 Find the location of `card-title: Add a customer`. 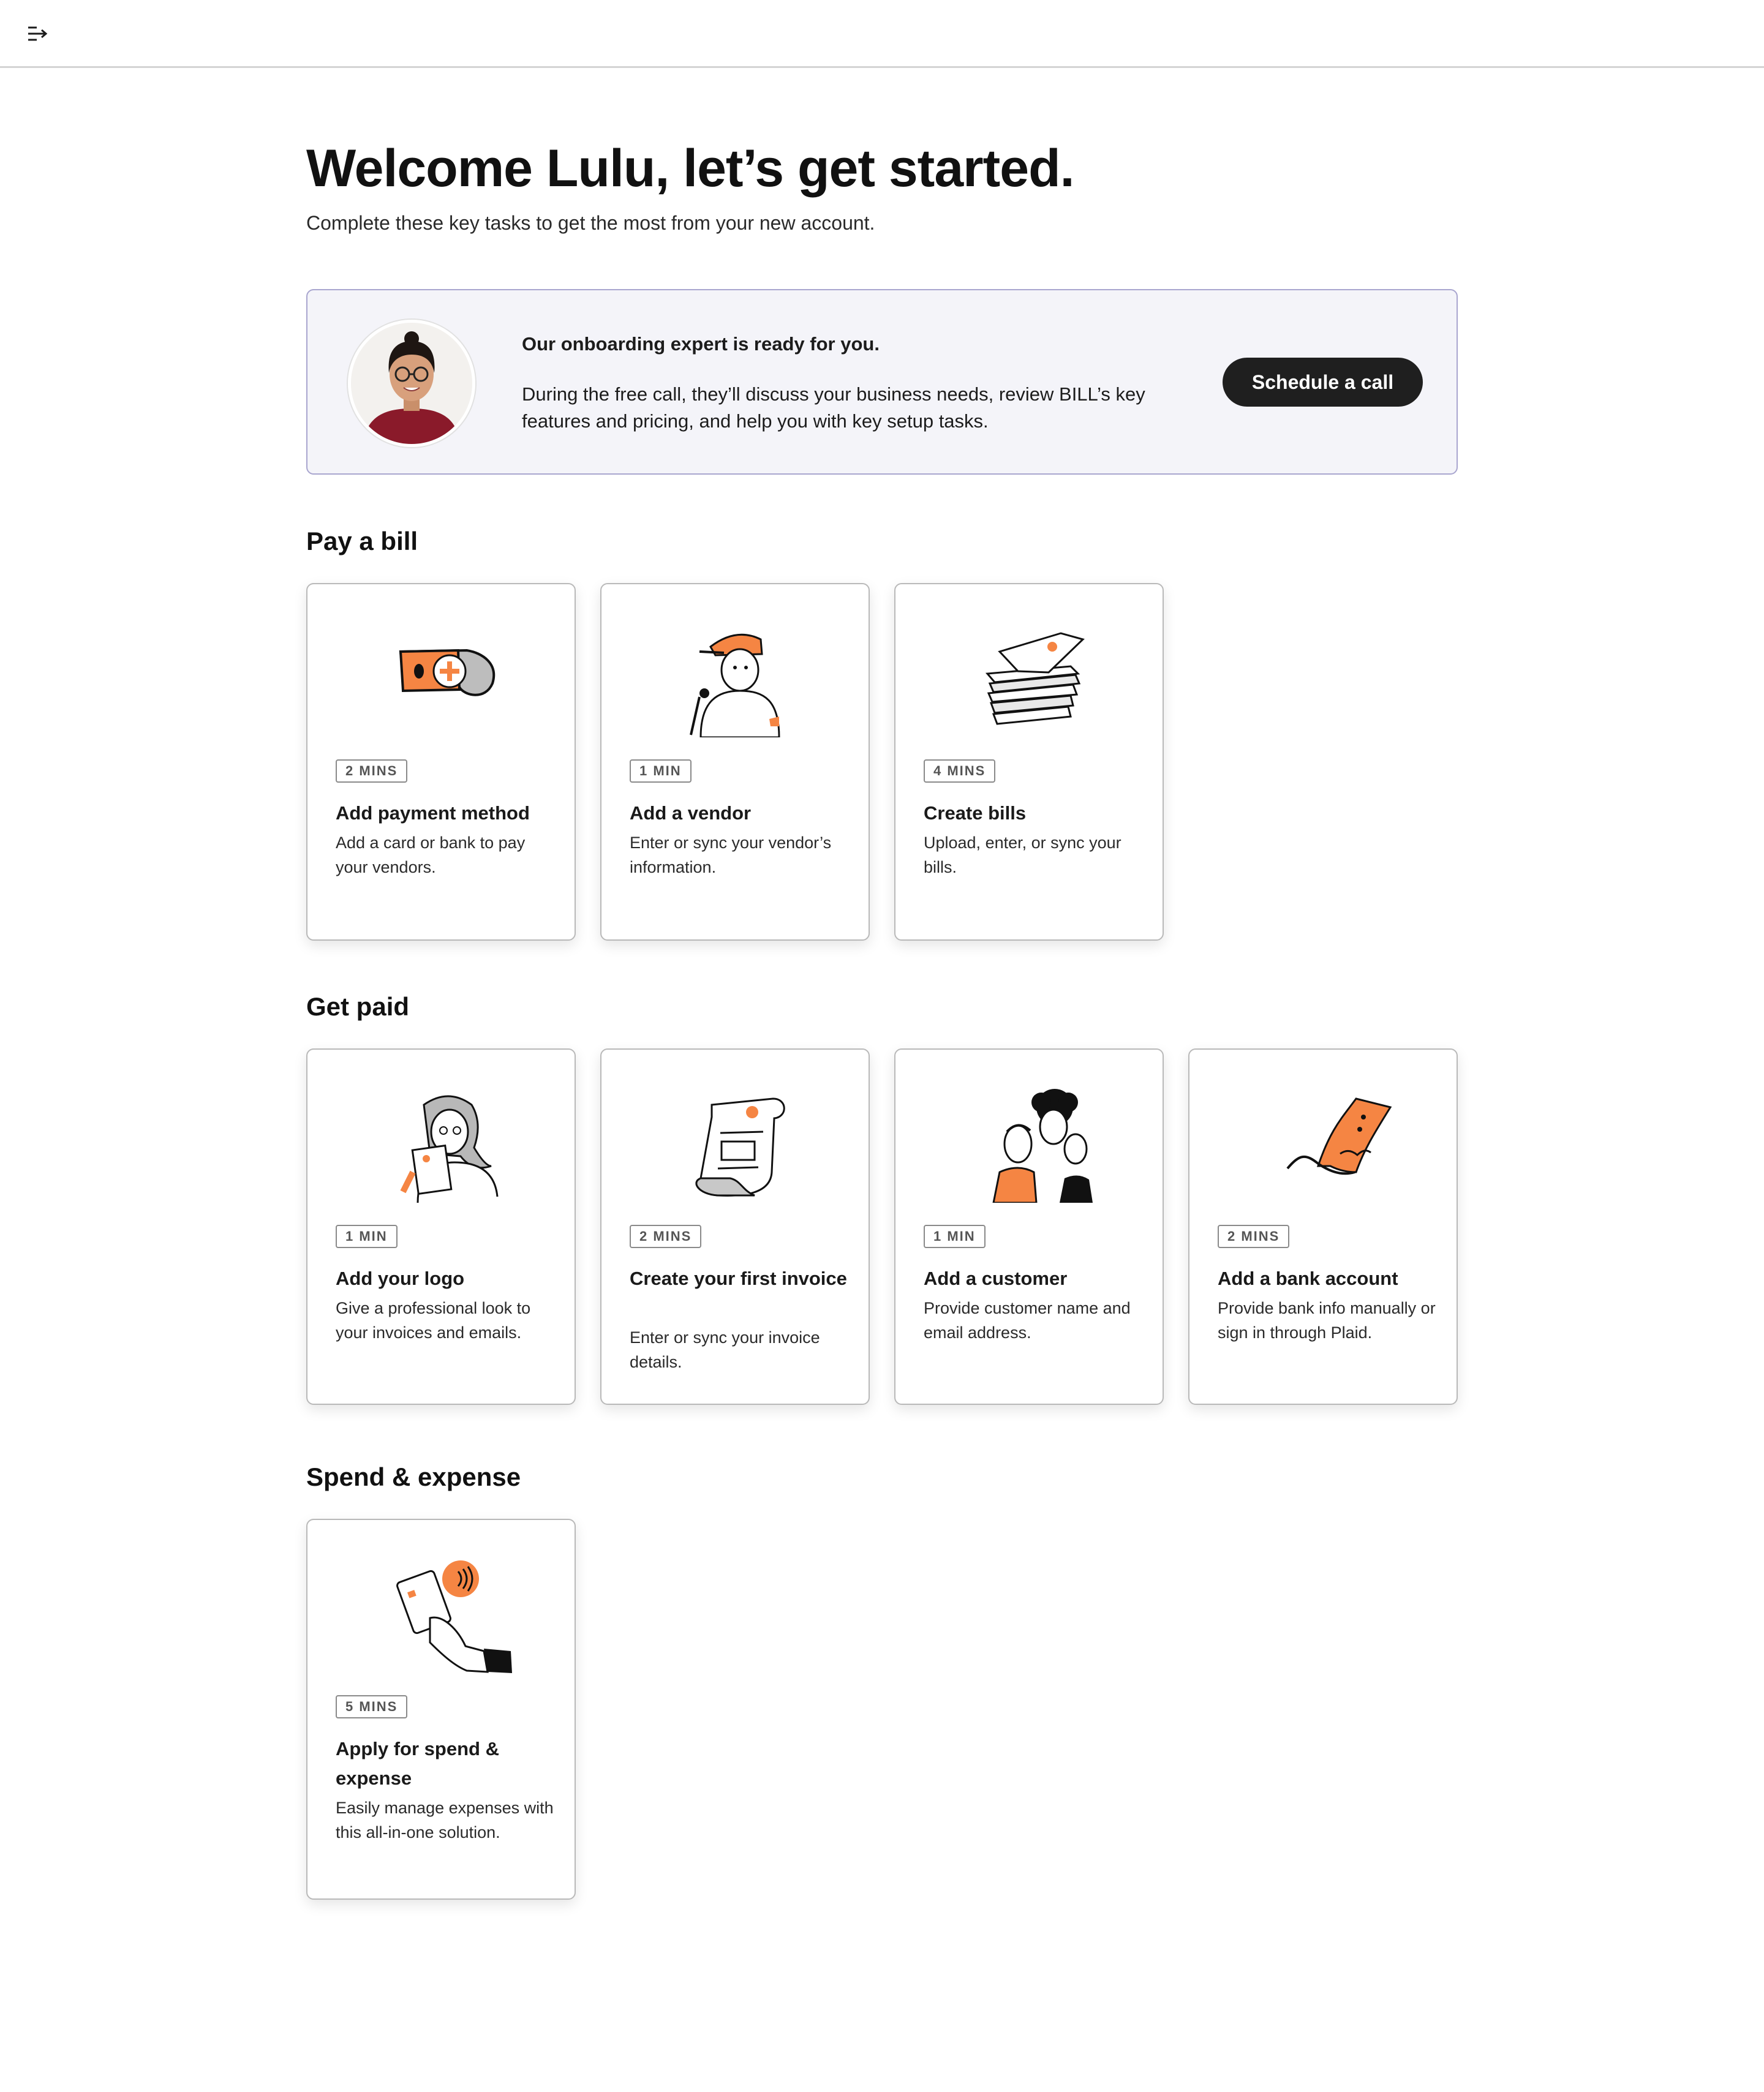

card-title: Add a customer is located at coordinates (996, 1278).